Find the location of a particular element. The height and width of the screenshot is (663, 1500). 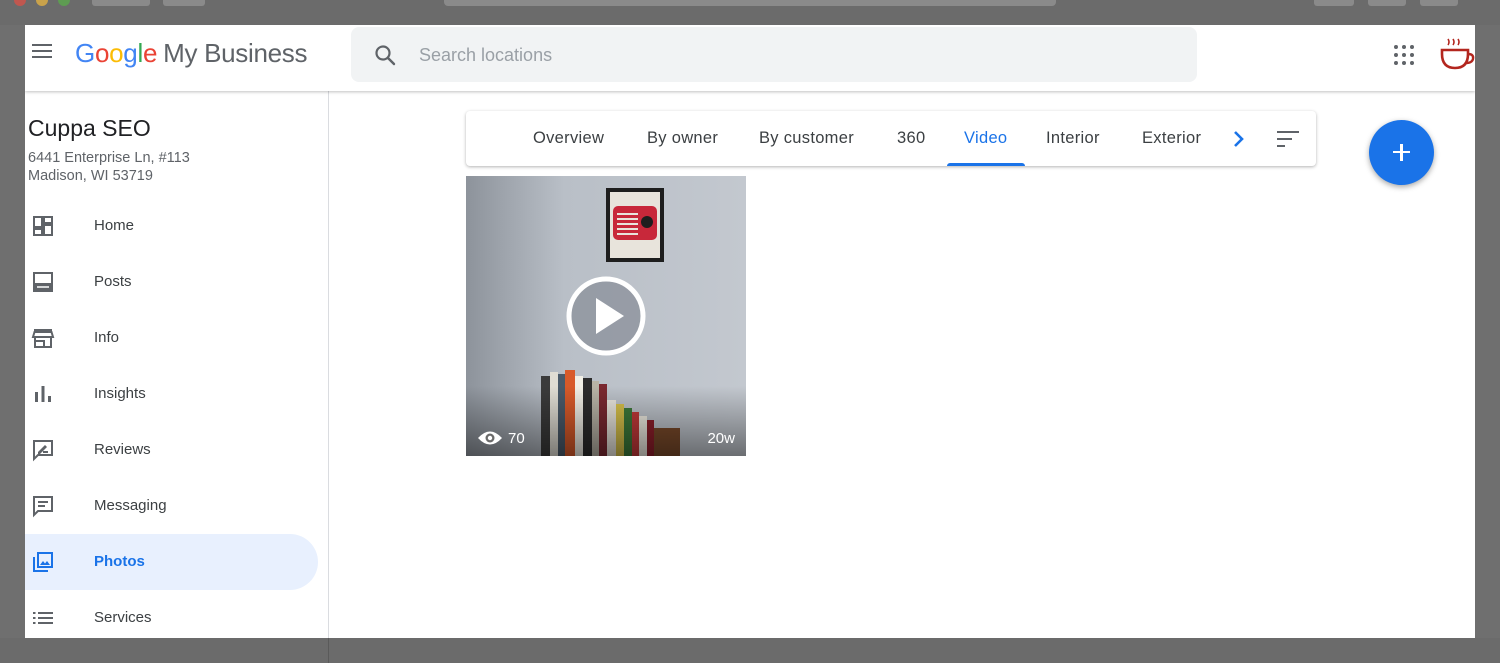

dashboard-icon is located at coordinates (43, 226).